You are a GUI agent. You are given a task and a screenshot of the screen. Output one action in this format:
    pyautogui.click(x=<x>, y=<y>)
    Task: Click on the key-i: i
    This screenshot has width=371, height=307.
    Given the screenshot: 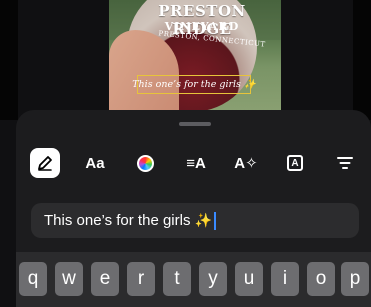 What is the action you would take?
    pyautogui.click(x=285, y=279)
    